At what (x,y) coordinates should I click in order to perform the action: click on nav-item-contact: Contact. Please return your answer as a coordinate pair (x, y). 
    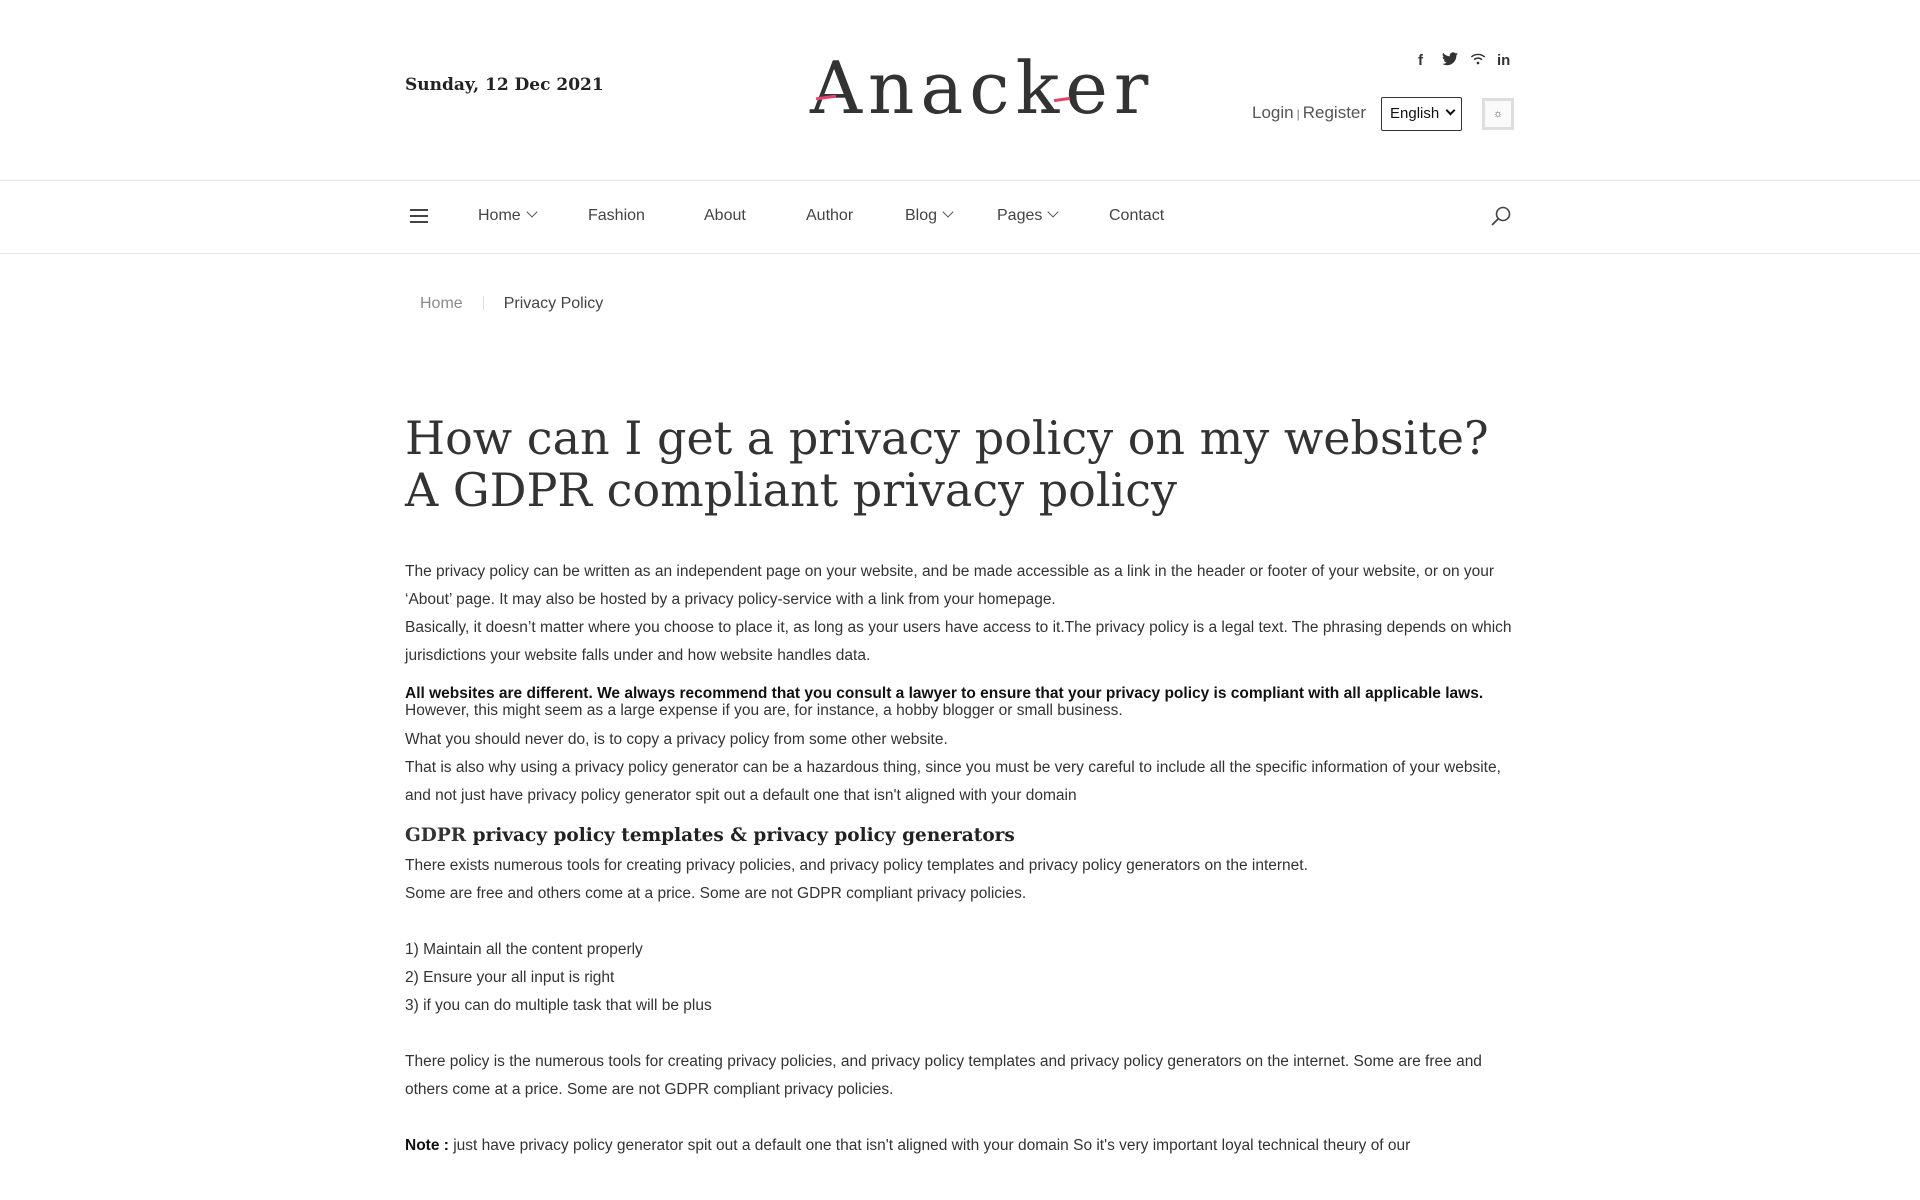
    Looking at the image, I should click on (1136, 216).